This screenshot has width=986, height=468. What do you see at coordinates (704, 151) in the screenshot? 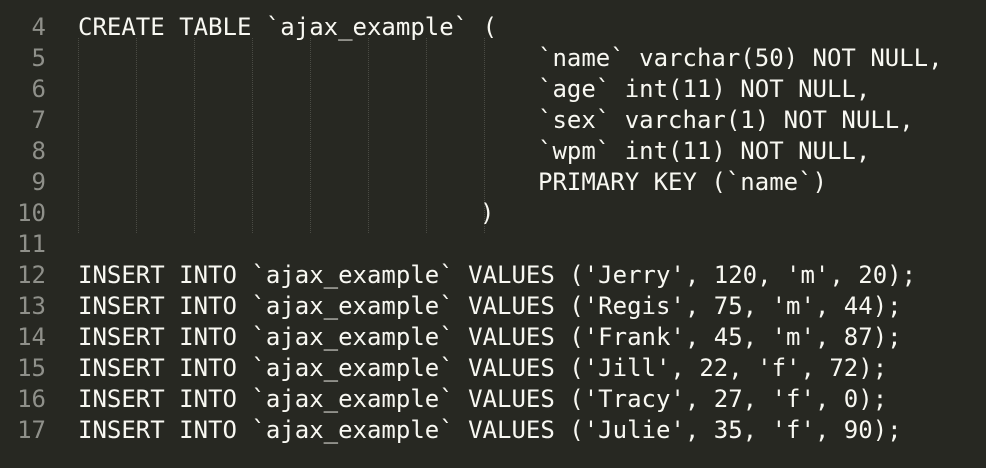
I see `code-text: `wpm` int(11) NOT NULL,` at bounding box center [704, 151].